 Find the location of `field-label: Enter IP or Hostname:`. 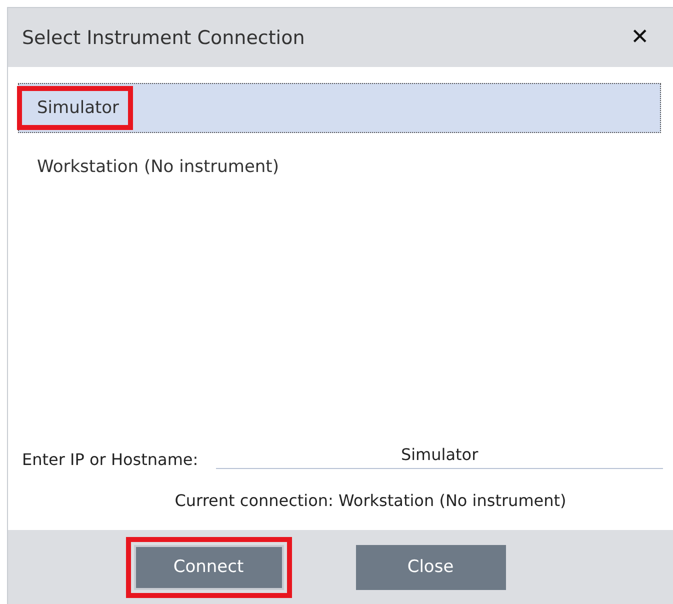

field-label: Enter IP or Hostname: is located at coordinates (110, 459).